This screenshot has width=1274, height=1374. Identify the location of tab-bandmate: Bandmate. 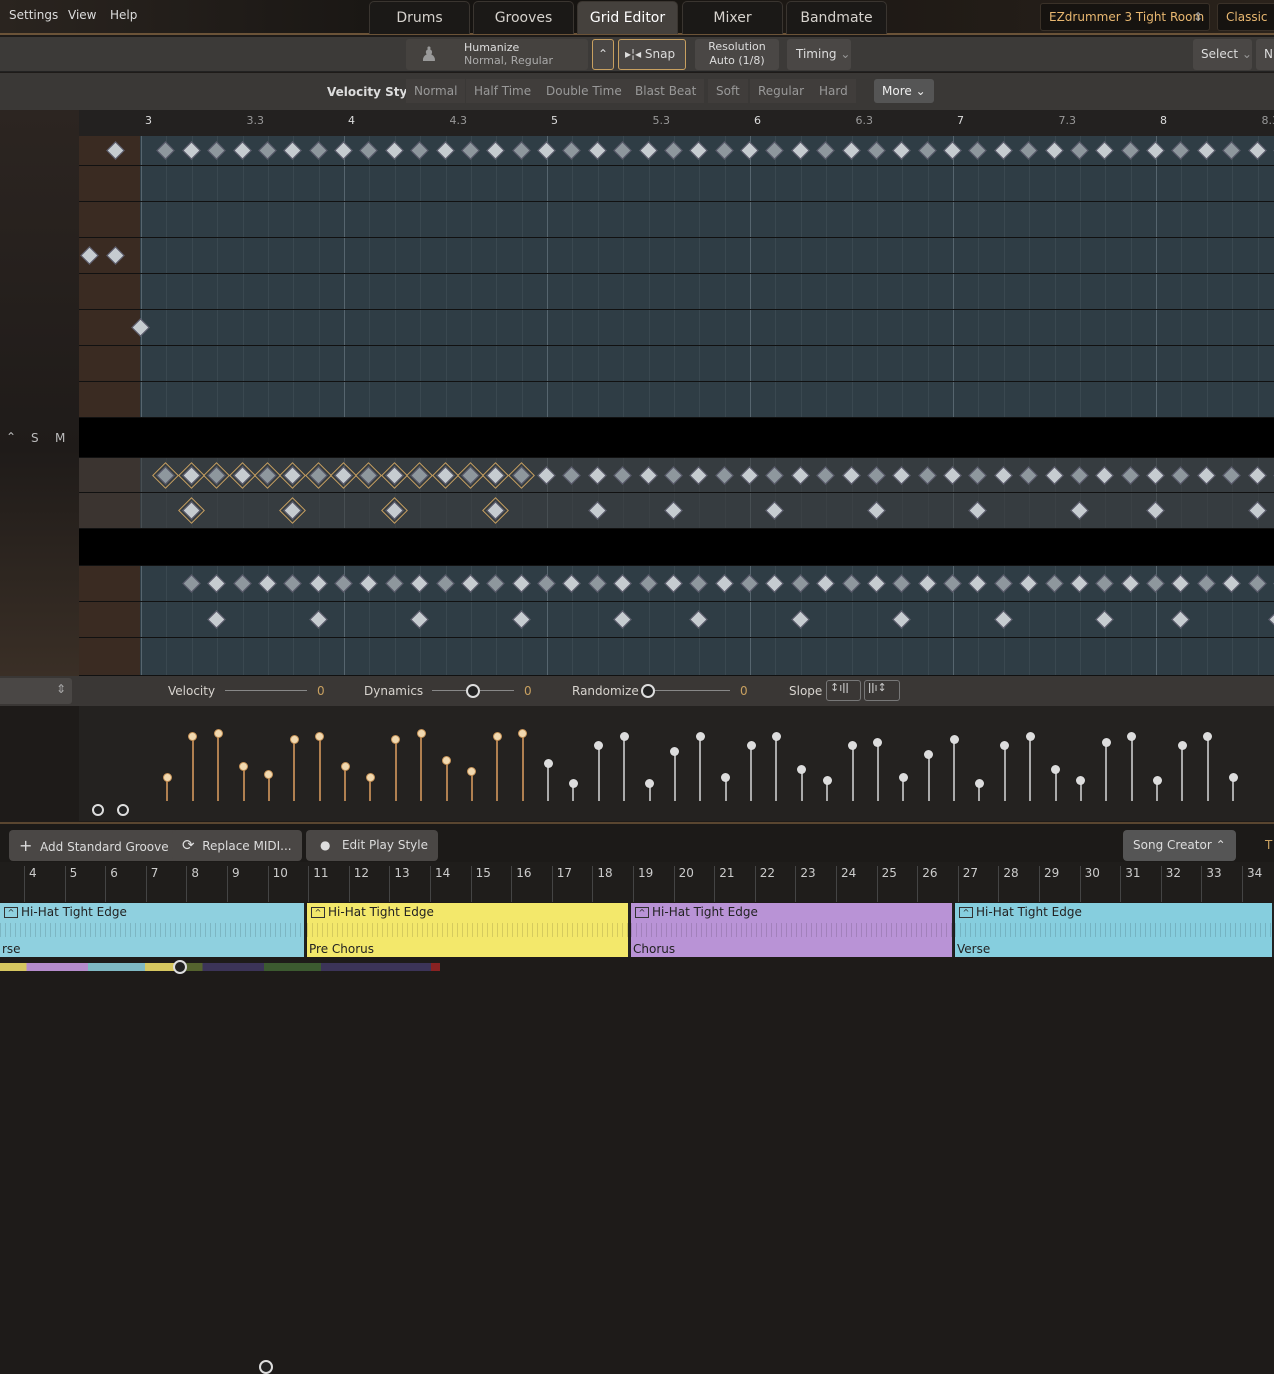
(836, 17).